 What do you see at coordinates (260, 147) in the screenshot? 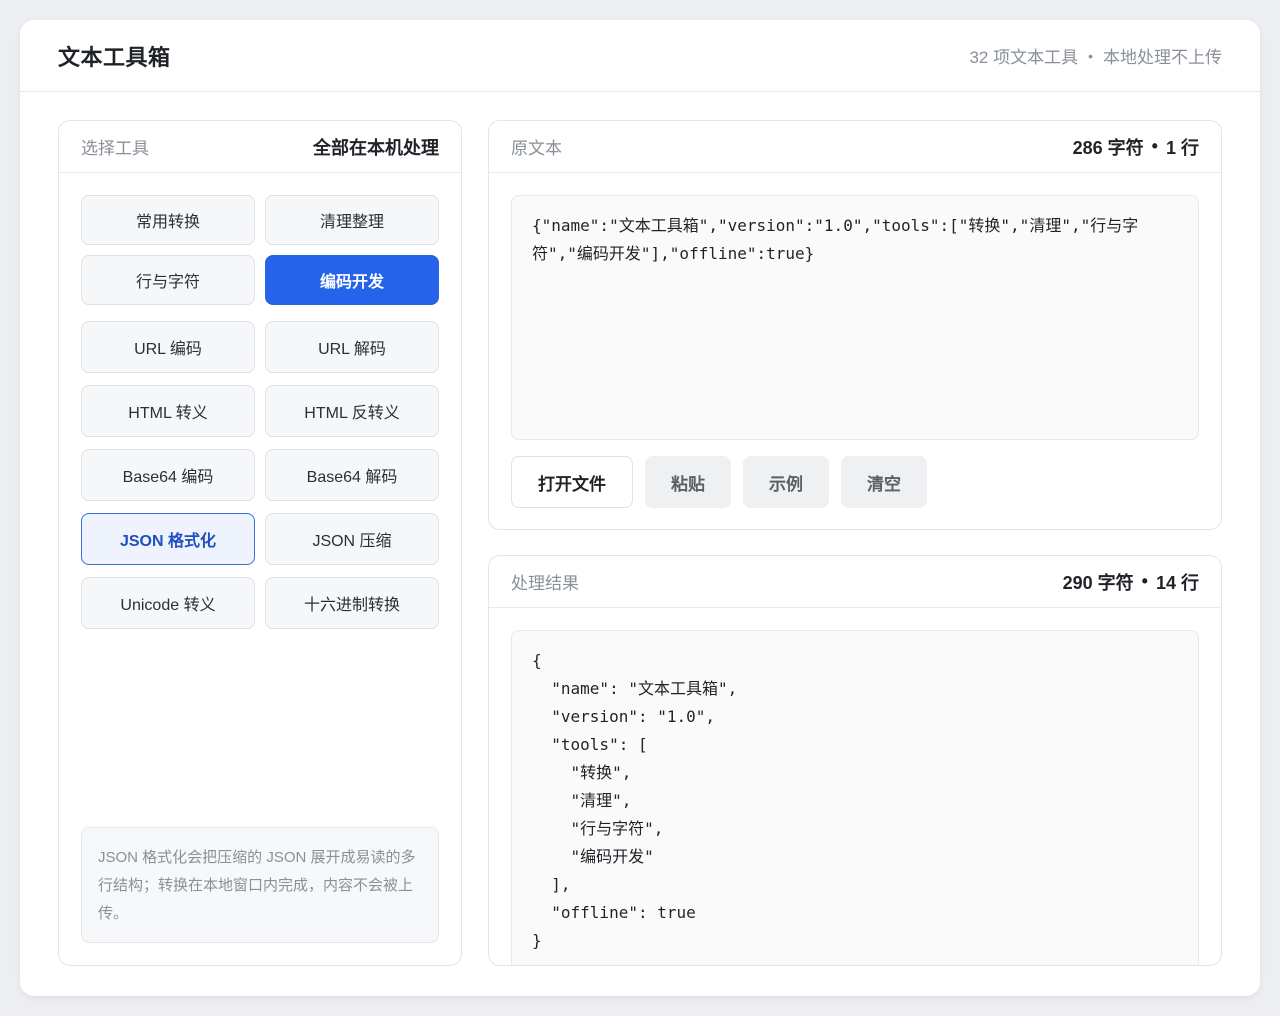
I see `tool-selector-header: 选择工具 全部在本机处理` at bounding box center [260, 147].